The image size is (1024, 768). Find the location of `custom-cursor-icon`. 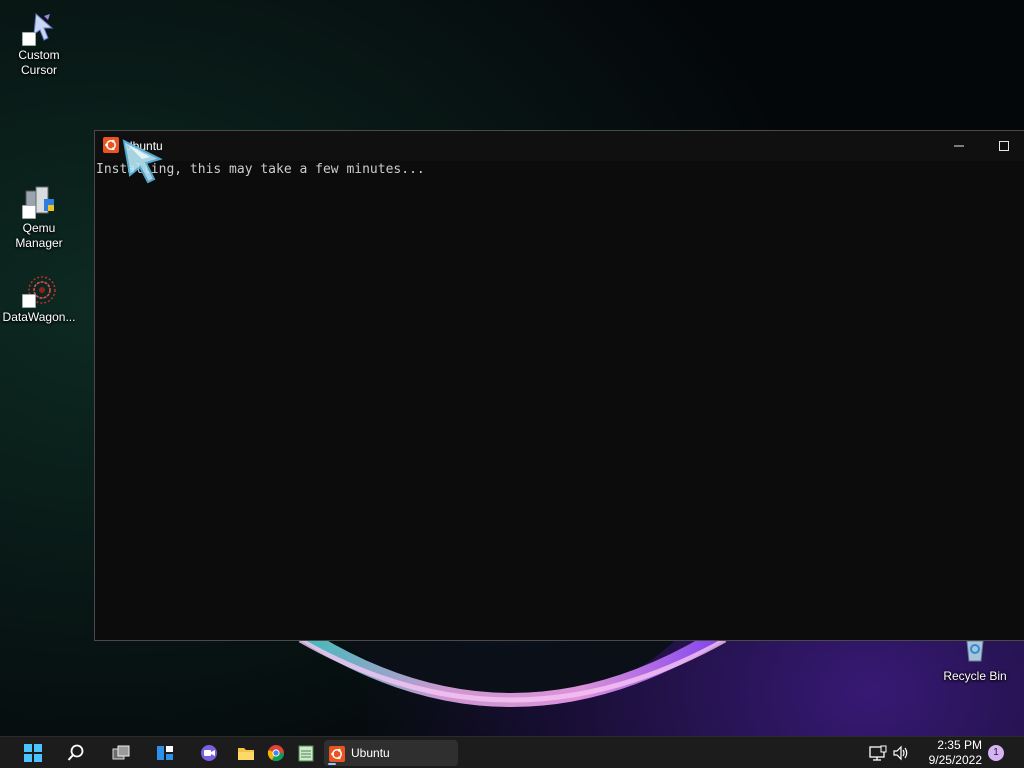

custom-cursor-icon is located at coordinates (39, 29).